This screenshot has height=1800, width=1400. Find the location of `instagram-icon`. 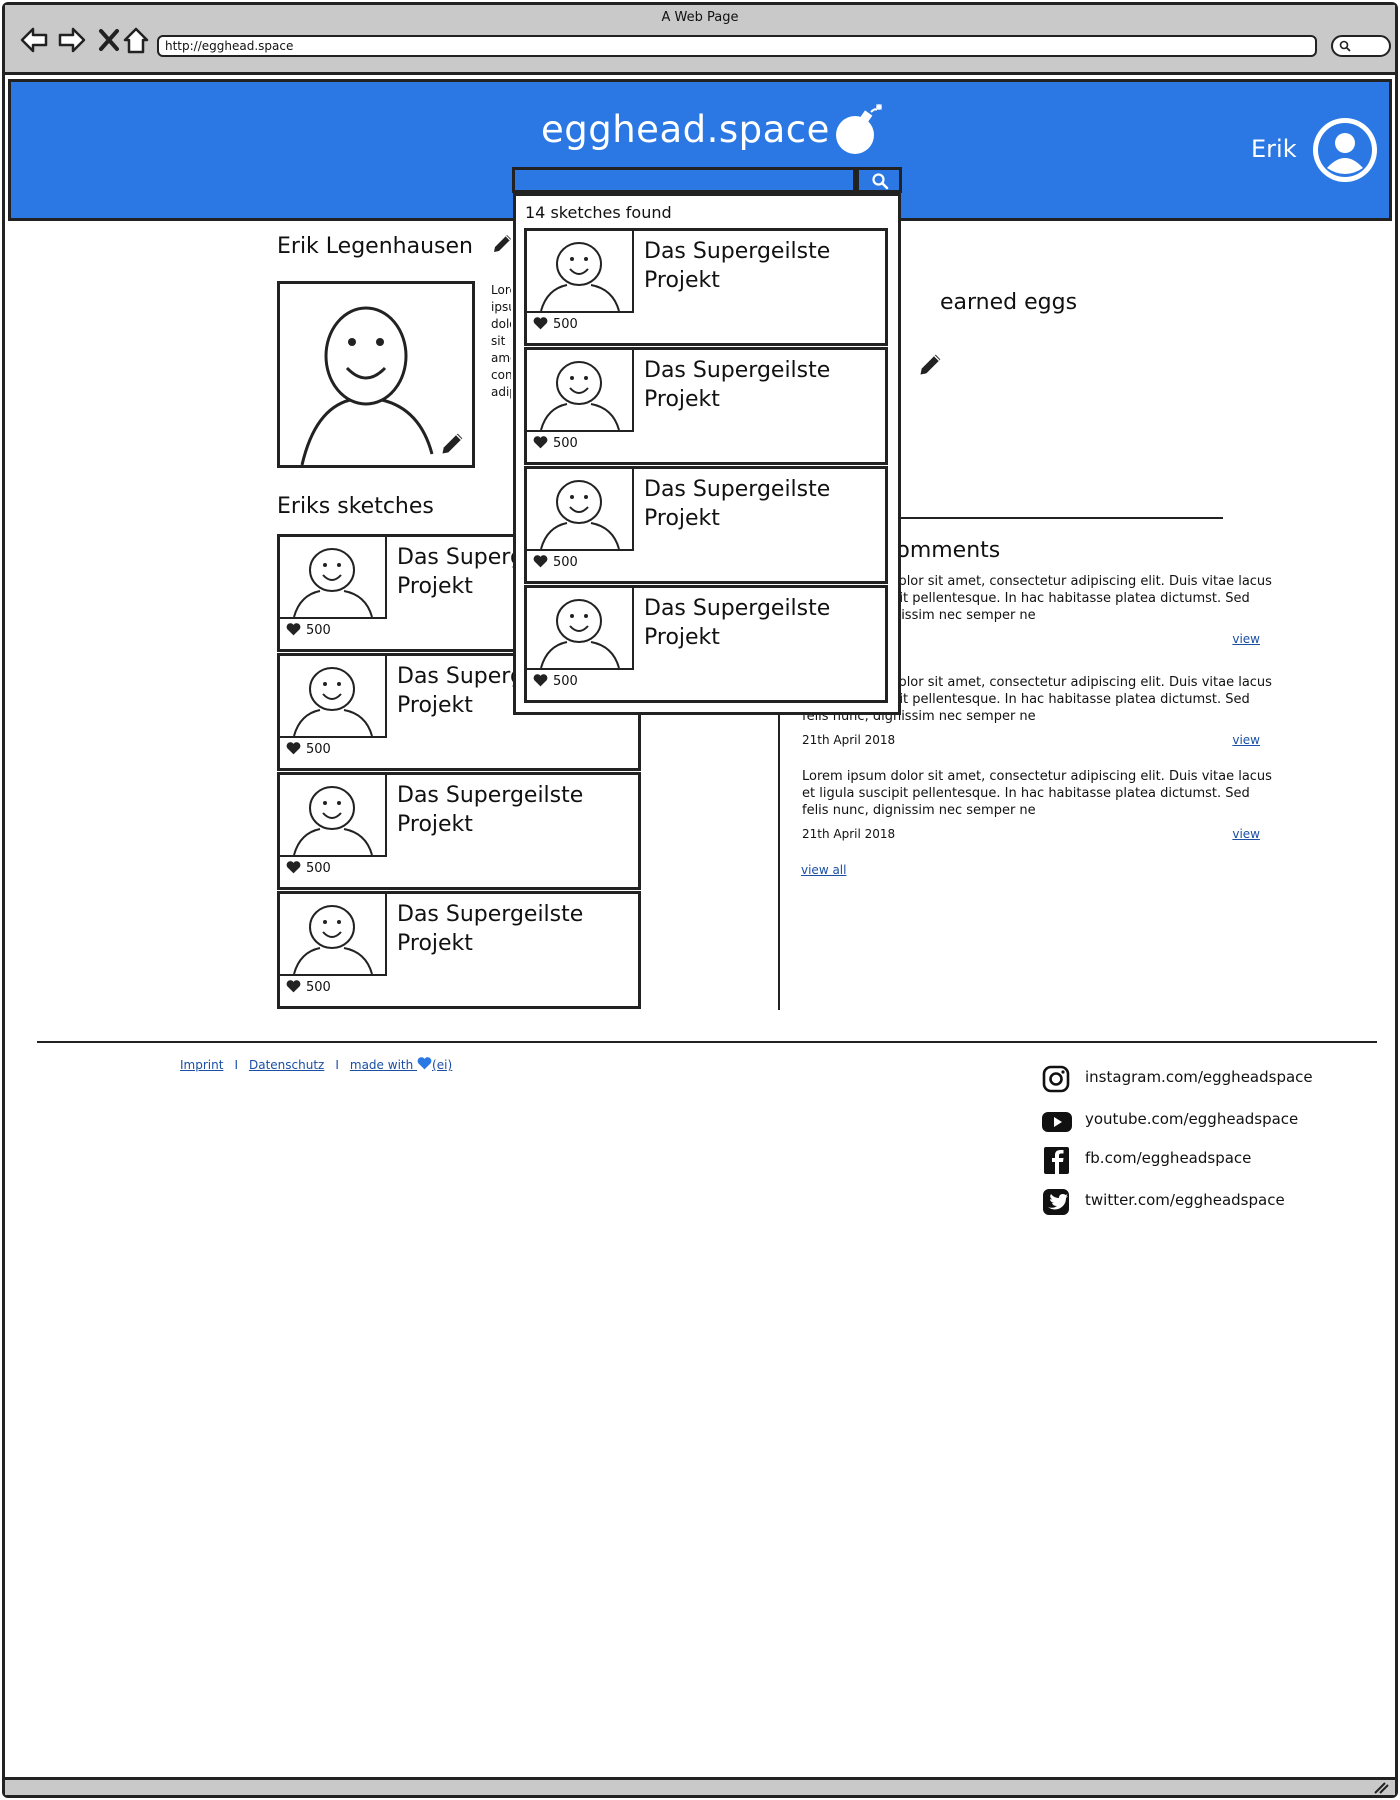

instagram-icon is located at coordinates (1056, 1079).